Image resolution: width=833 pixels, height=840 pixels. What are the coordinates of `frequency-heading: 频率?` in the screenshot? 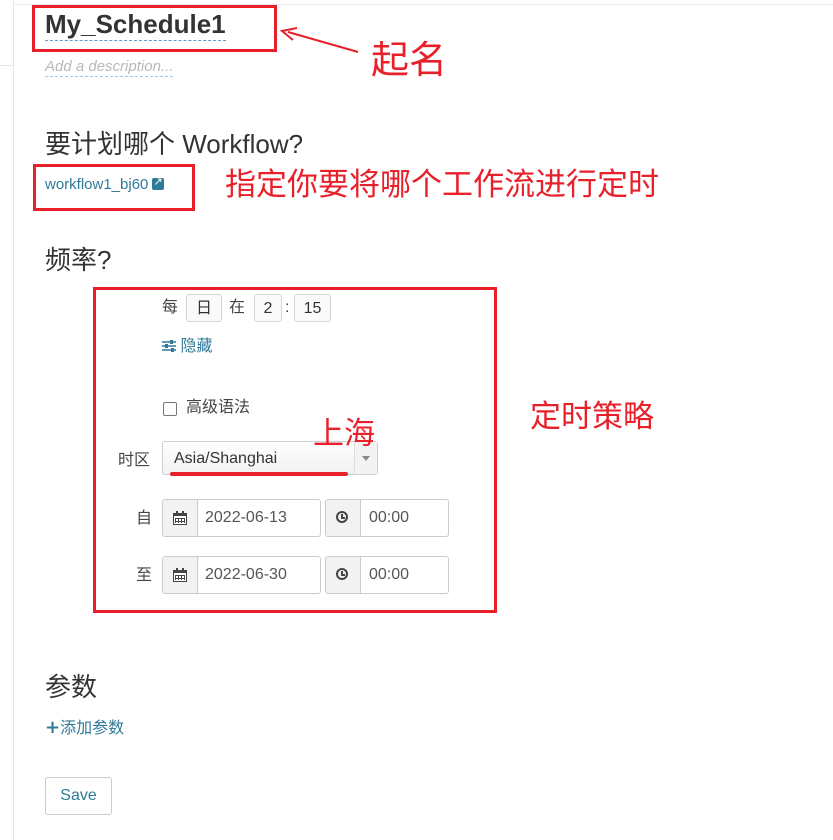 It's located at (78, 260).